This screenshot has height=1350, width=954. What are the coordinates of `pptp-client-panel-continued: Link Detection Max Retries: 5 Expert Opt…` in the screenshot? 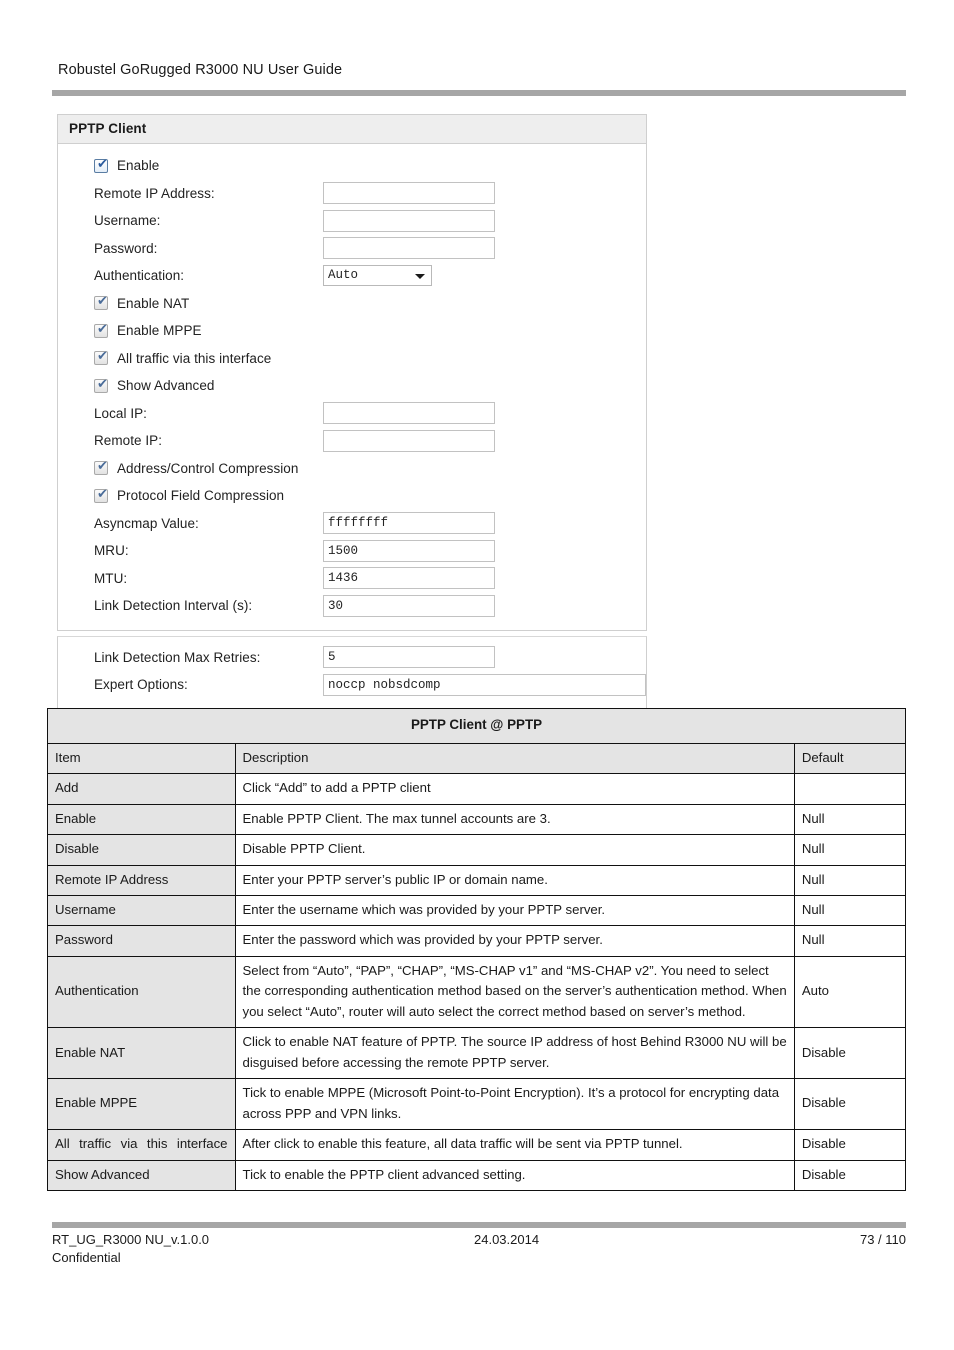 It's located at (352, 672).